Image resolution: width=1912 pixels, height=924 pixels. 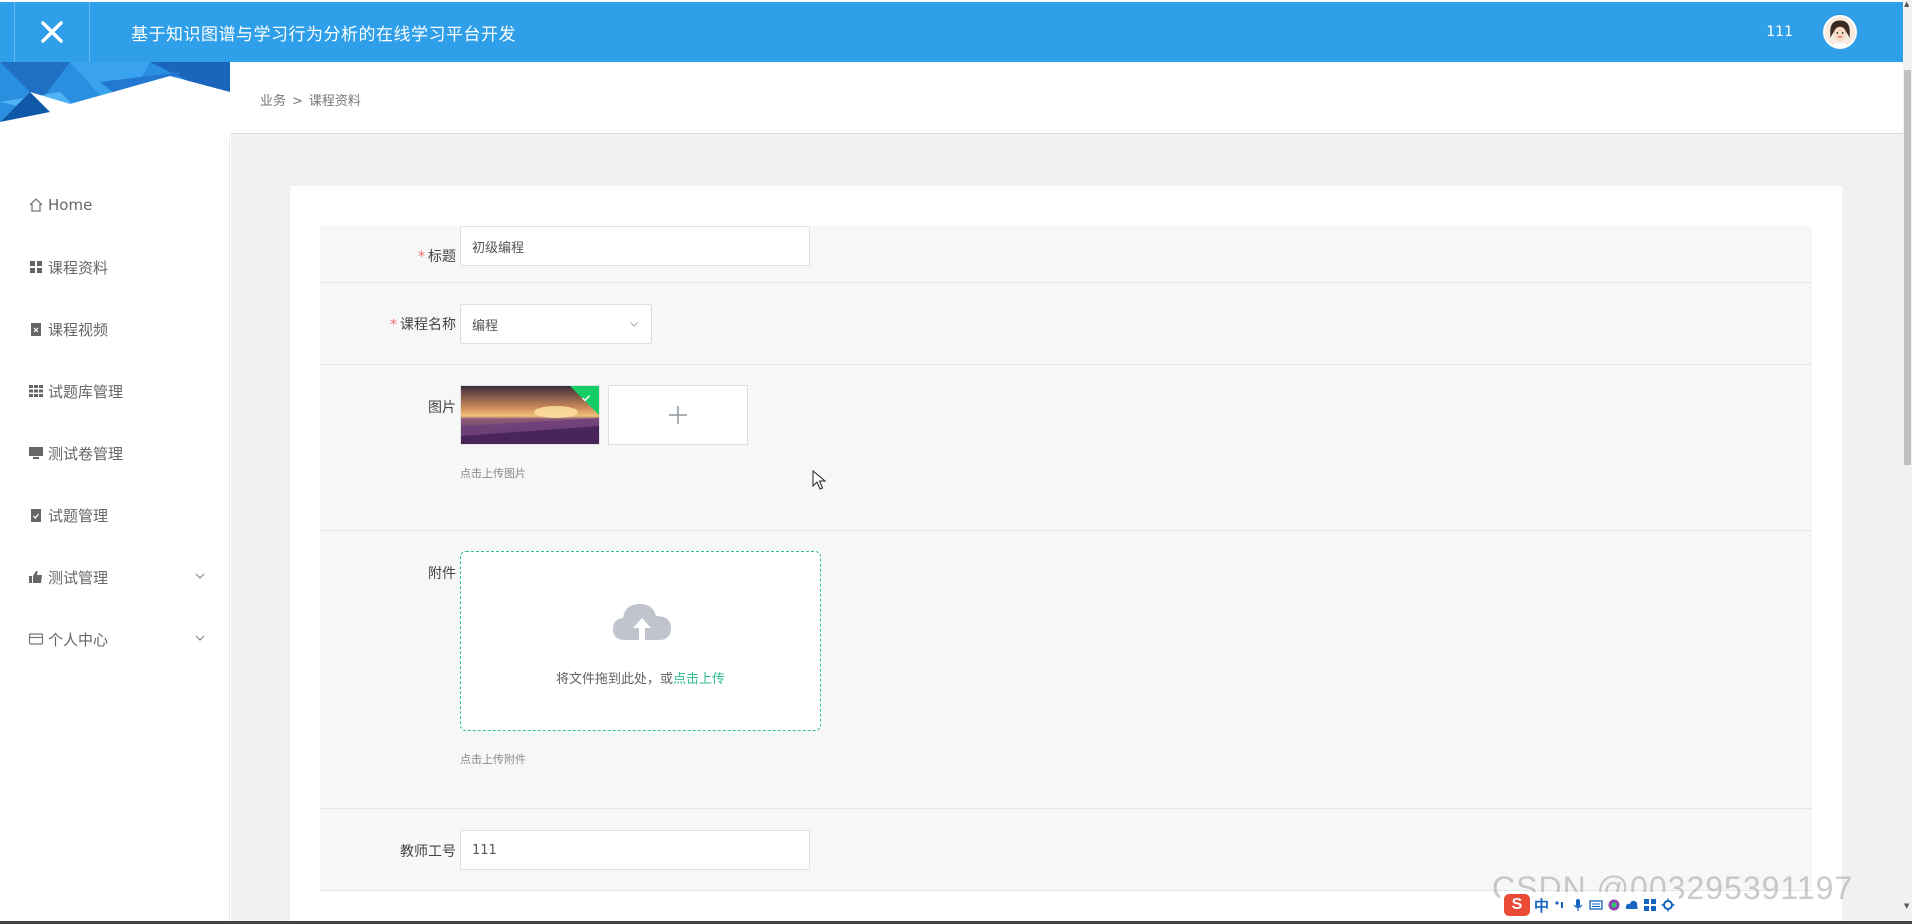 I want to click on grid-nine-icon, so click(x=36, y=391).